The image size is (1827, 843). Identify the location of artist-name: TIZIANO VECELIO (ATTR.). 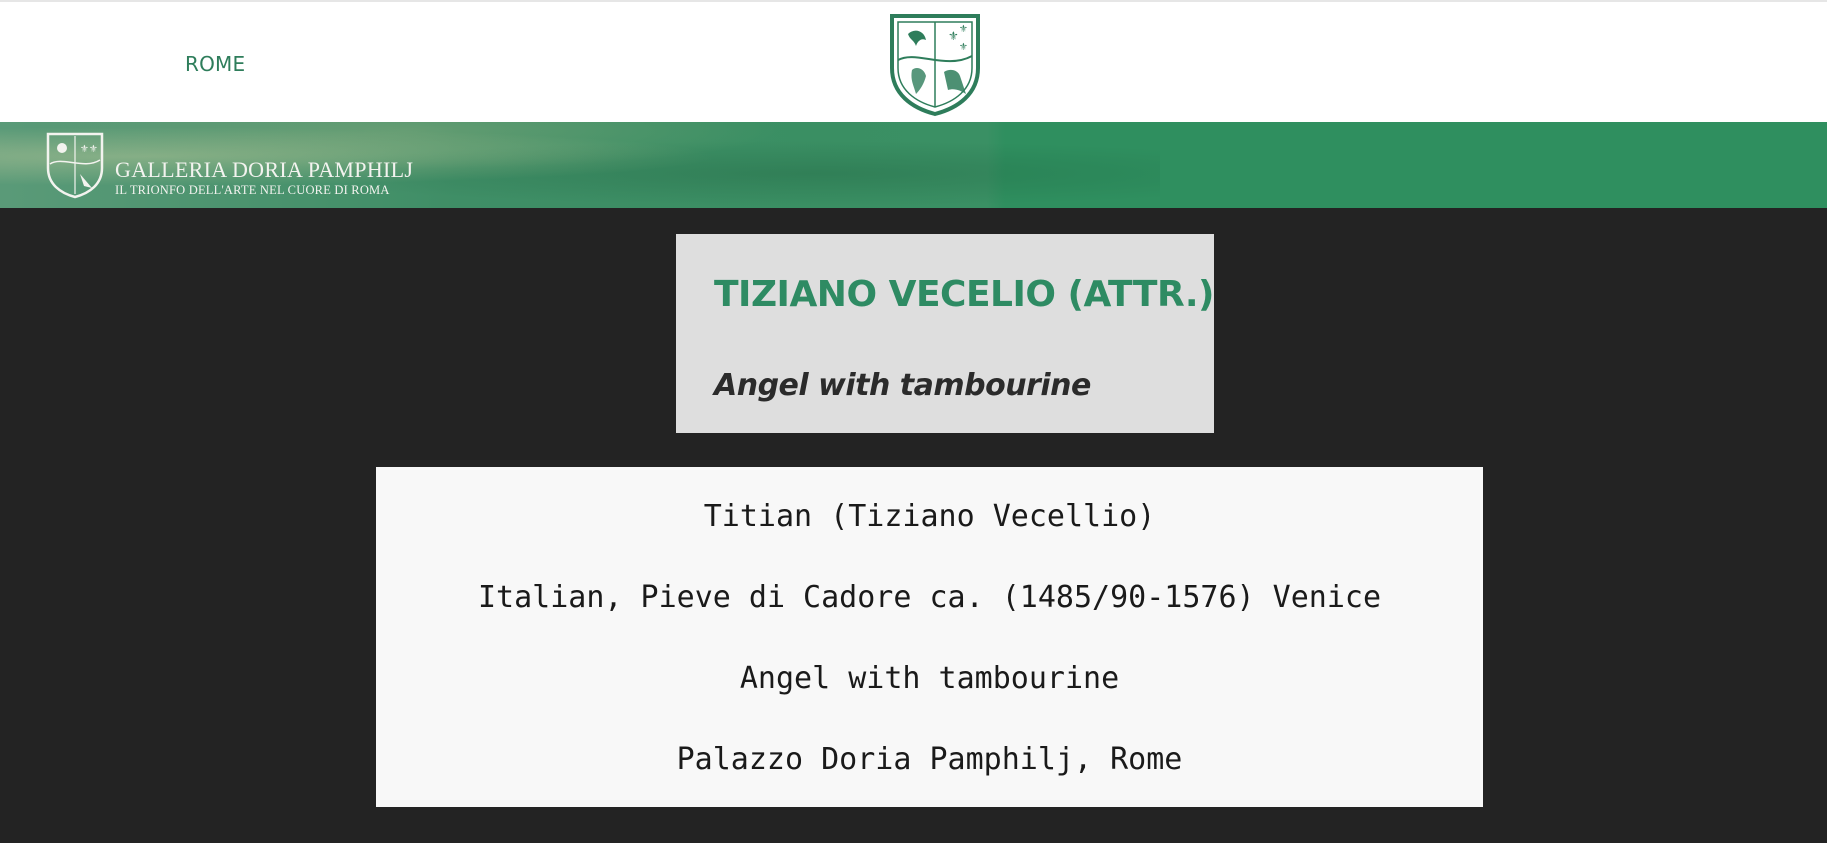
(964, 294).